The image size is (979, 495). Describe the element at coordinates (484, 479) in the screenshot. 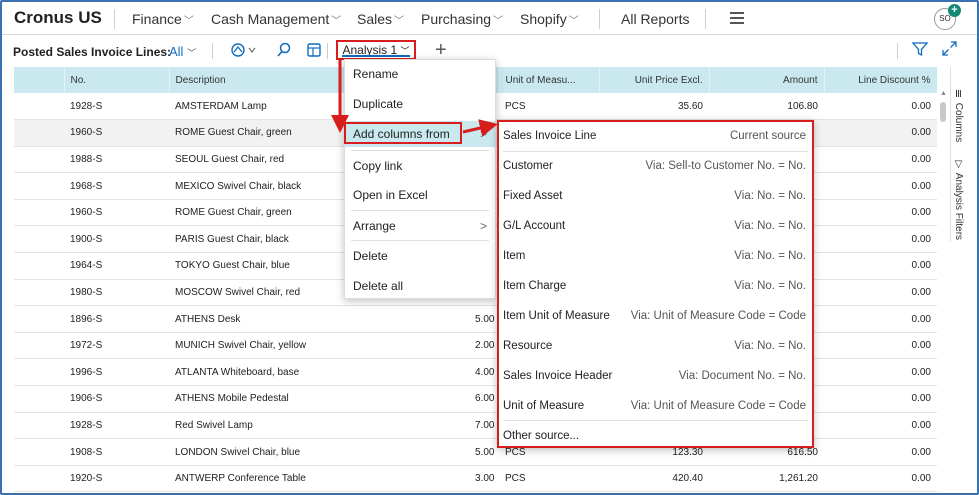

I see `cell-quantity: 3.00` at that location.